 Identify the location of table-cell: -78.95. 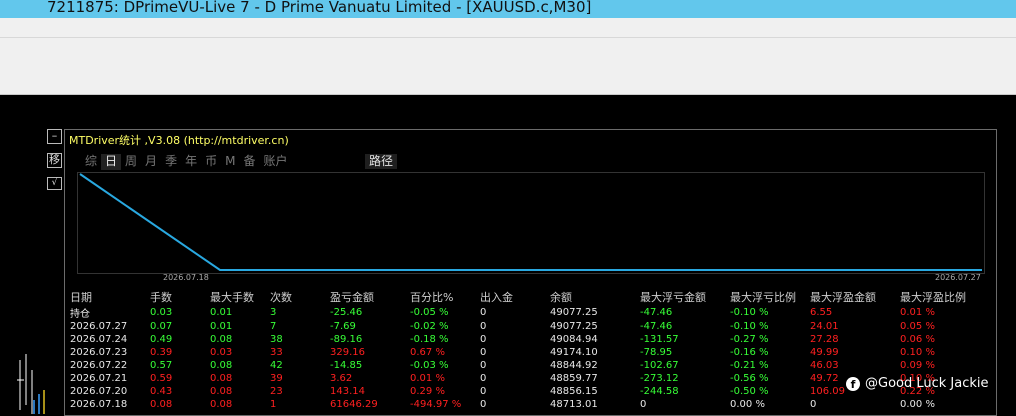
(656, 352).